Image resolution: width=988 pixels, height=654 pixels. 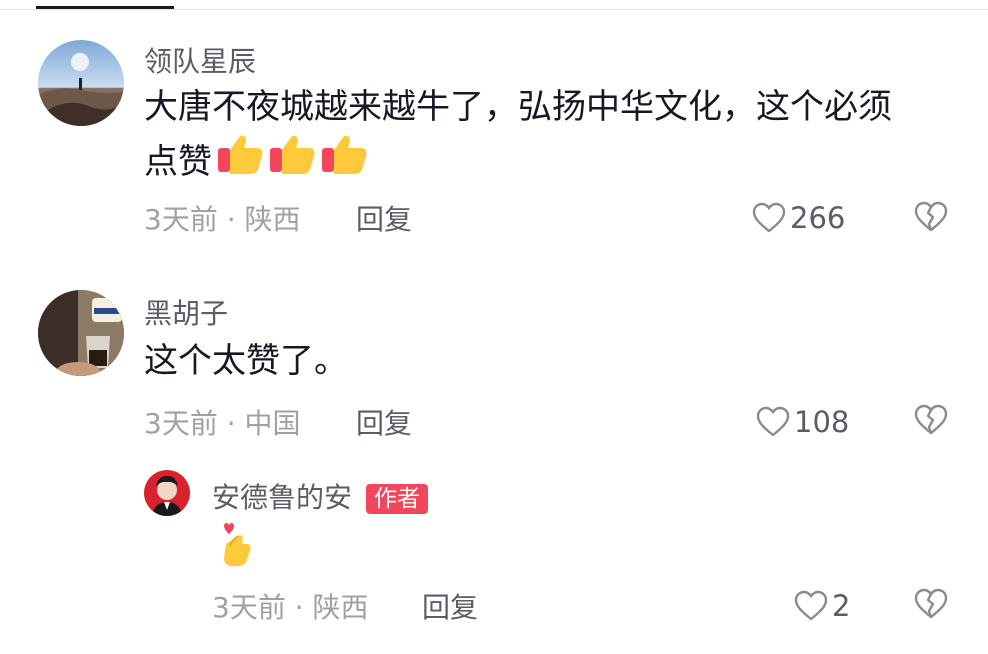 I want to click on comment-meta: 3天前 · 中国, so click(x=222, y=423).